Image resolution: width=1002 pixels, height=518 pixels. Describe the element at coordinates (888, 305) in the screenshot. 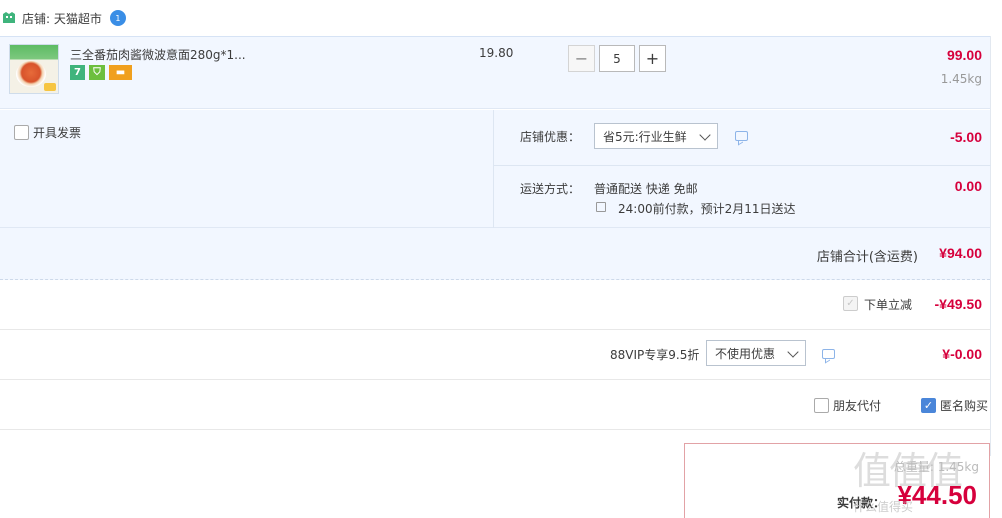

I see `instant-discount-label: 下单立减` at that location.